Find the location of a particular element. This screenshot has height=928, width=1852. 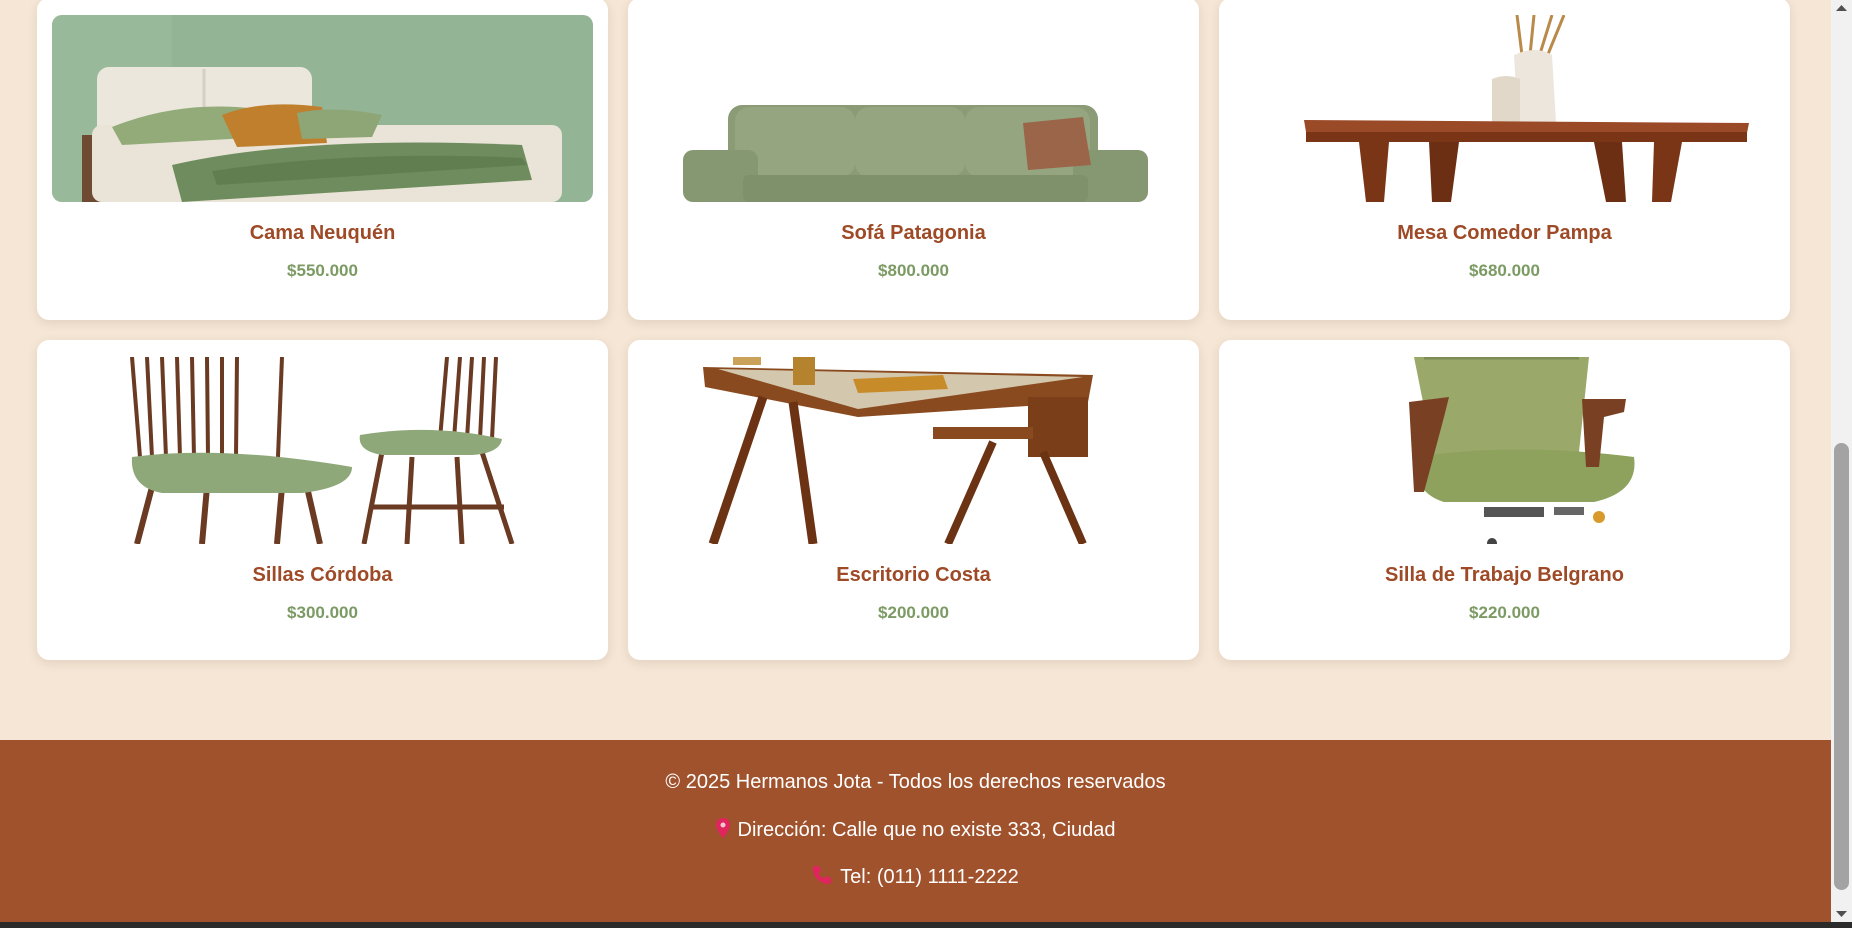

phone-icon is located at coordinates (822, 878).